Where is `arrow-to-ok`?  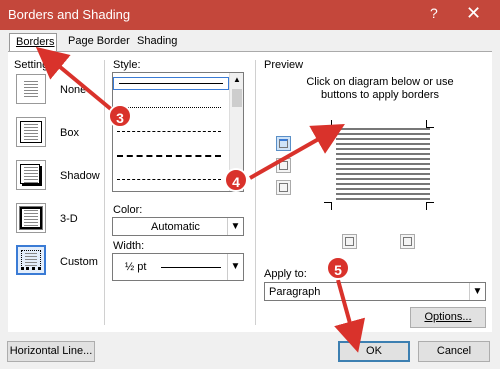 arrow-to-ok is located at coordinates (350, 316).